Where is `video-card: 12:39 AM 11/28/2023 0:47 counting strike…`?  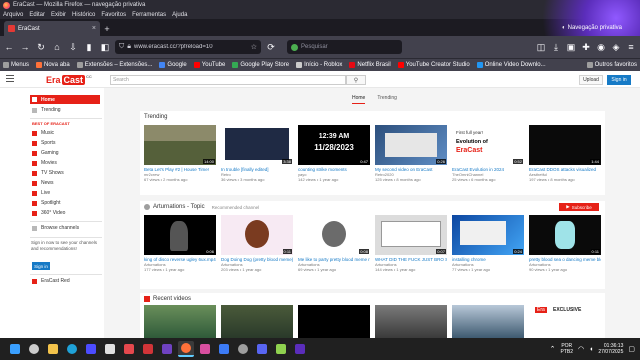 video-card: 12:39 AM 11/28/2023 0:47 counting strike… is located at coordinates (334, 153).